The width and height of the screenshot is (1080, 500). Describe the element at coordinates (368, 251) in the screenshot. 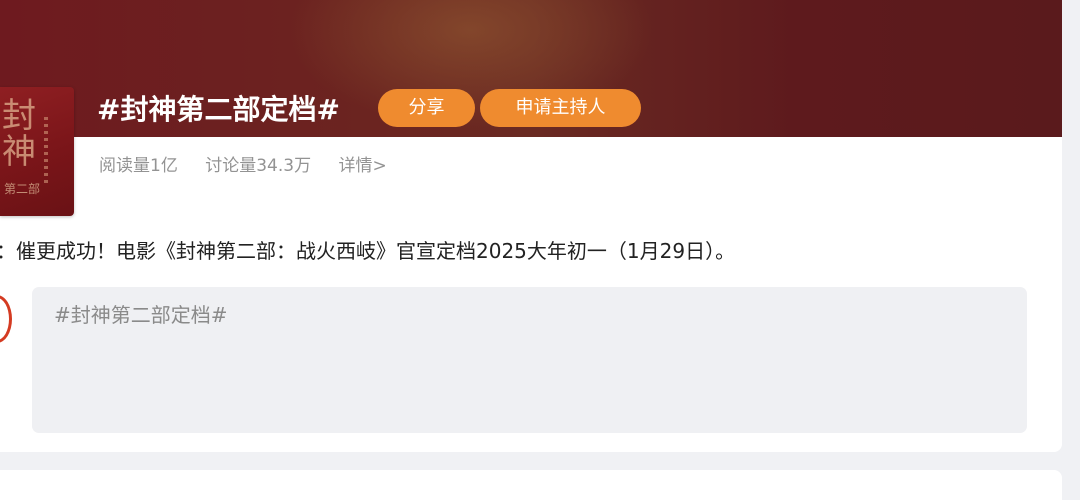

I see `topic-lead-text: ：催更成功！电影《封神第二部：战火西岐》官宣定档2025大年初一（1月29日）。` at that location.